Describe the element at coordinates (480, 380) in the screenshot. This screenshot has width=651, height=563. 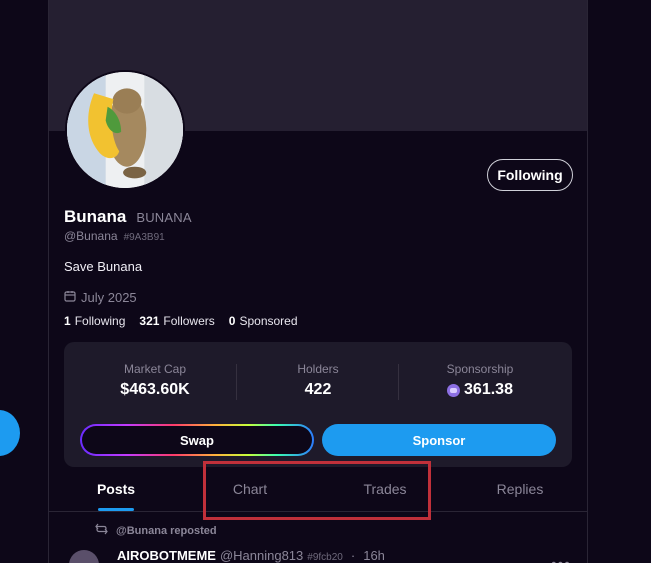
I see `sponsorship-metric: Sponsorship 361.38` at that location.